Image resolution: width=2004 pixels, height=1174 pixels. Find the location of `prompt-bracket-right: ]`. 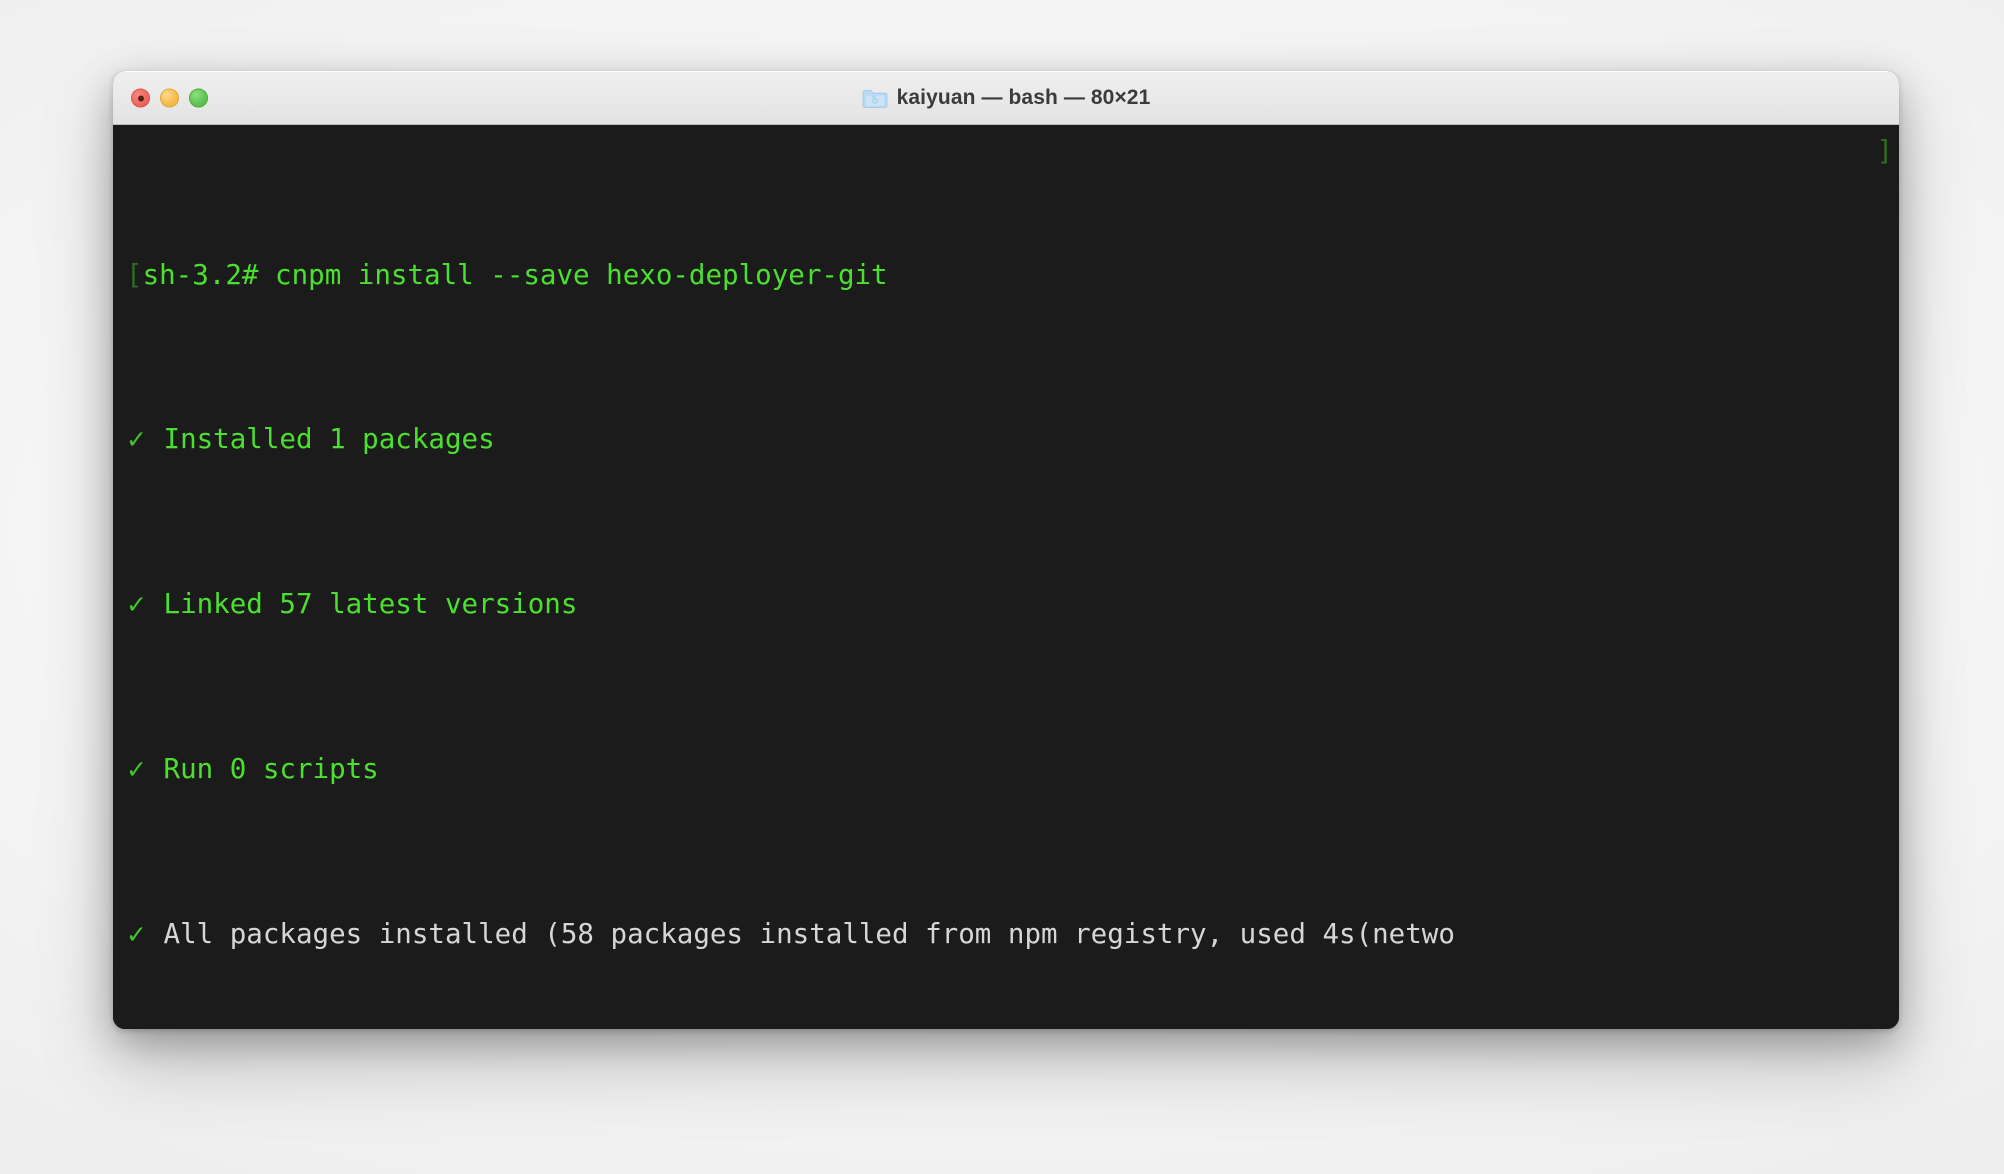

prompt-bracket-right: ] is located at coordinates (1884, 151).